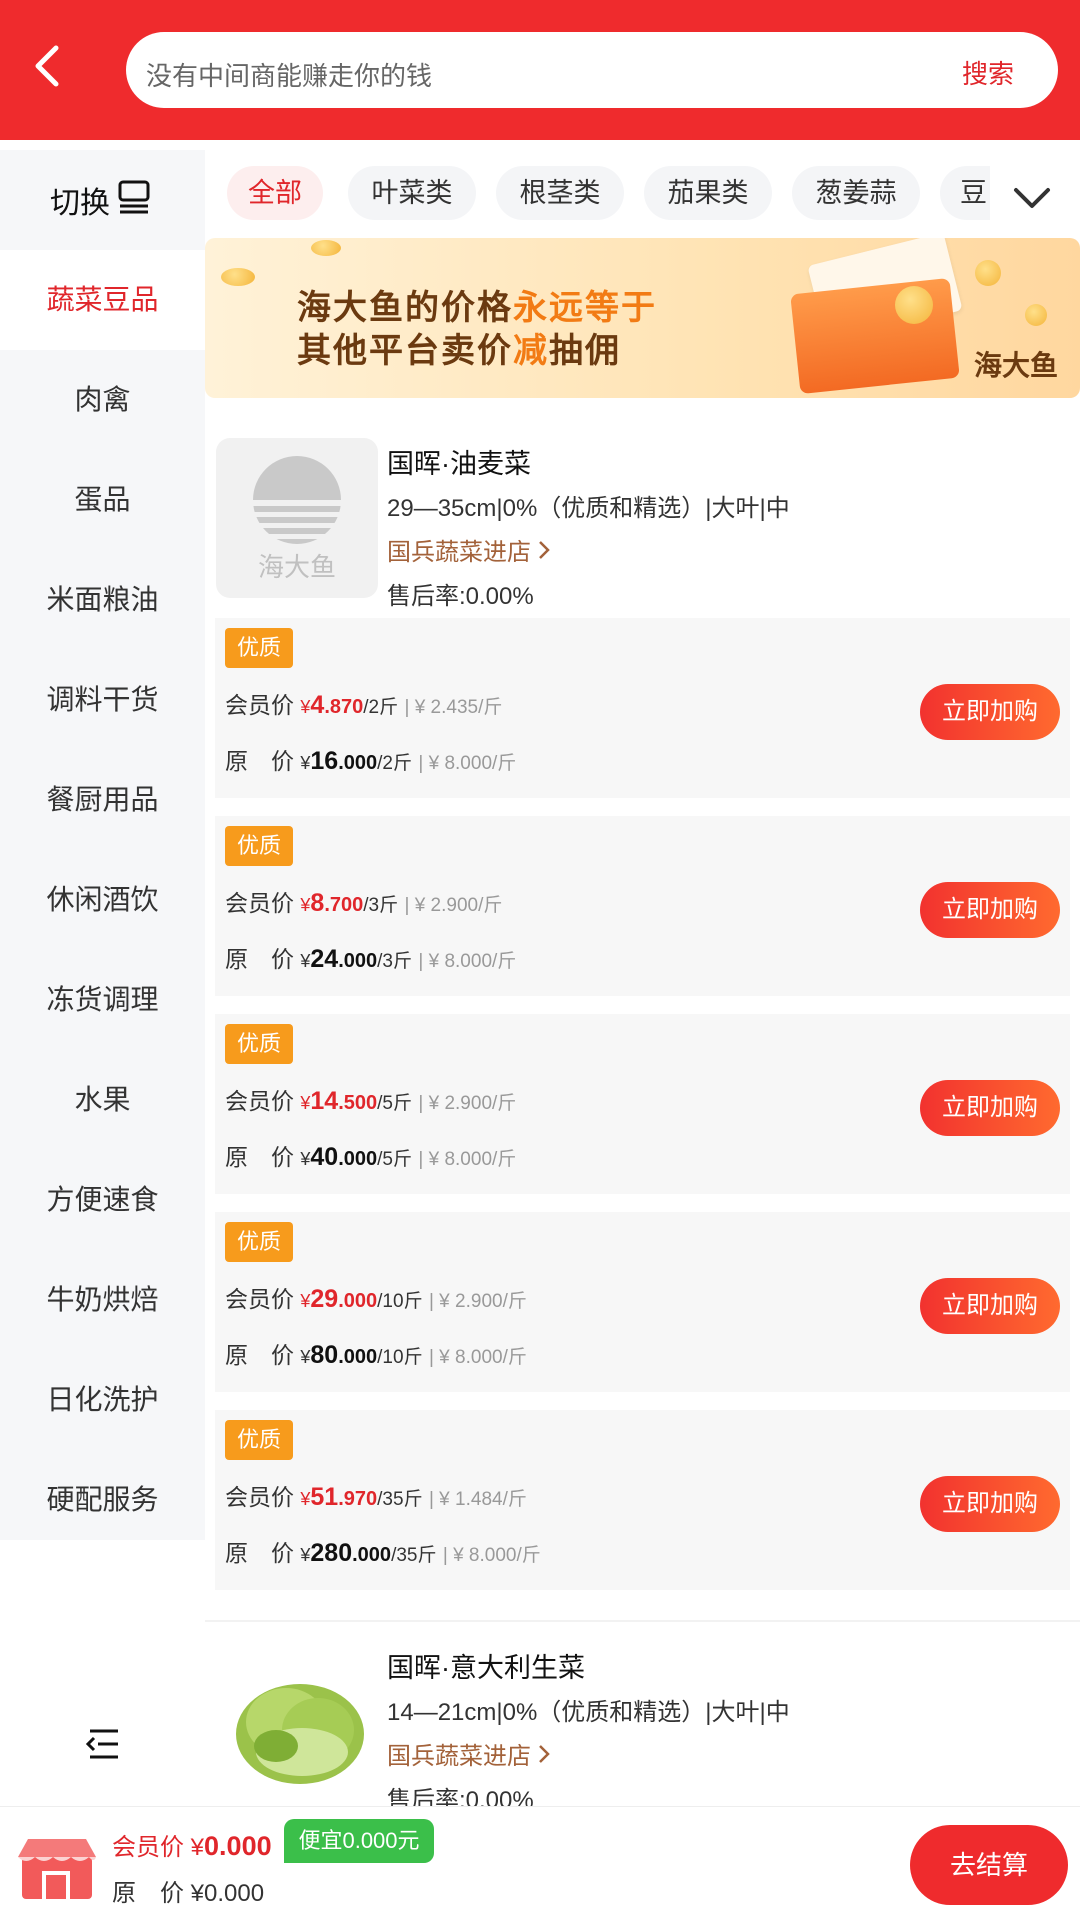 This screenshot has width=1080, height=1920. I want to click on tab-root: 根茎类, so click(560, 193).